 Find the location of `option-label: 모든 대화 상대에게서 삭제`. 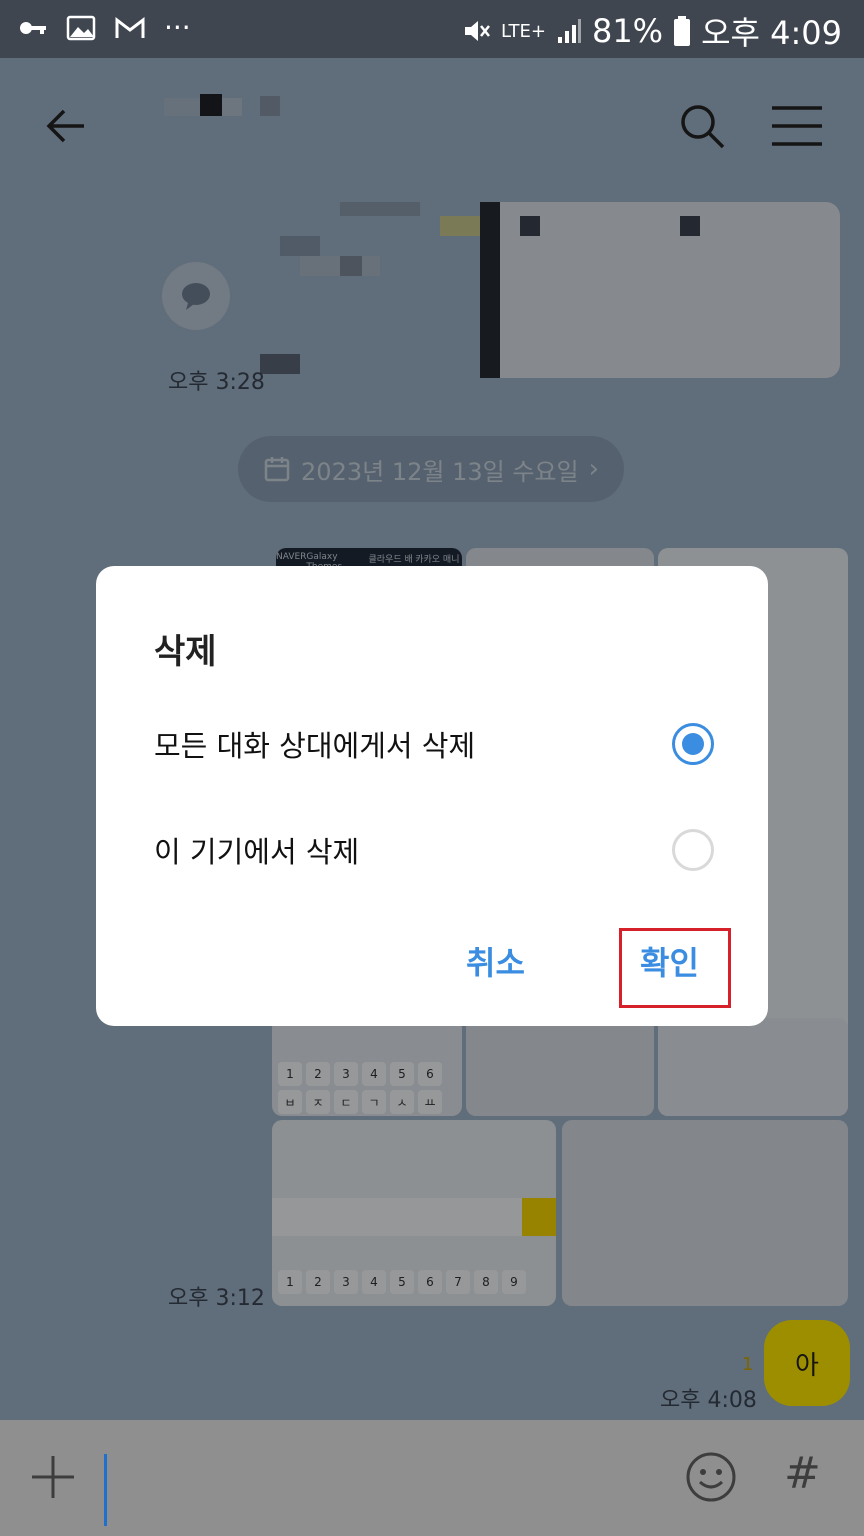

option-label: 모든 대화 상대에게서 삭제 is located at coordinates (315, 746).